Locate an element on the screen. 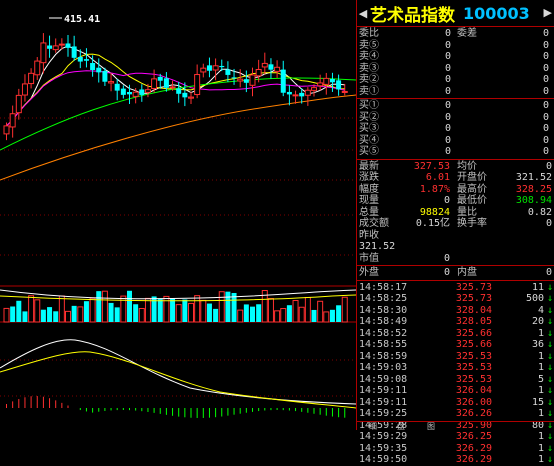  bid-book: 买① 0 0 买② 0 0 买③ 0 0 买④ 0 0 买⑤ 0 0 is located at coordinates (455, 129).